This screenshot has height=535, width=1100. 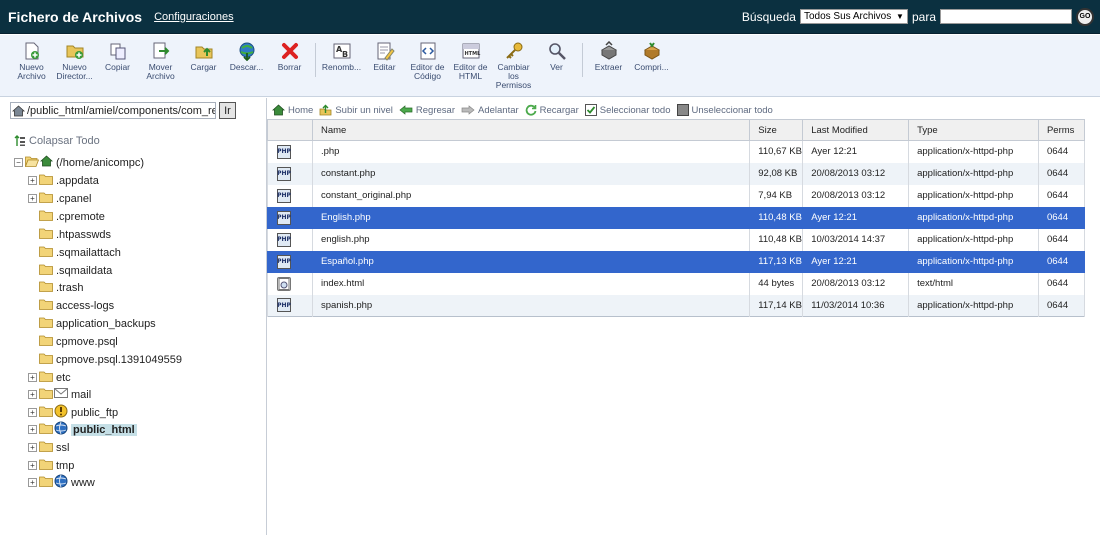 I want to click on column-header-type: Type, so click(x=973, y=130).